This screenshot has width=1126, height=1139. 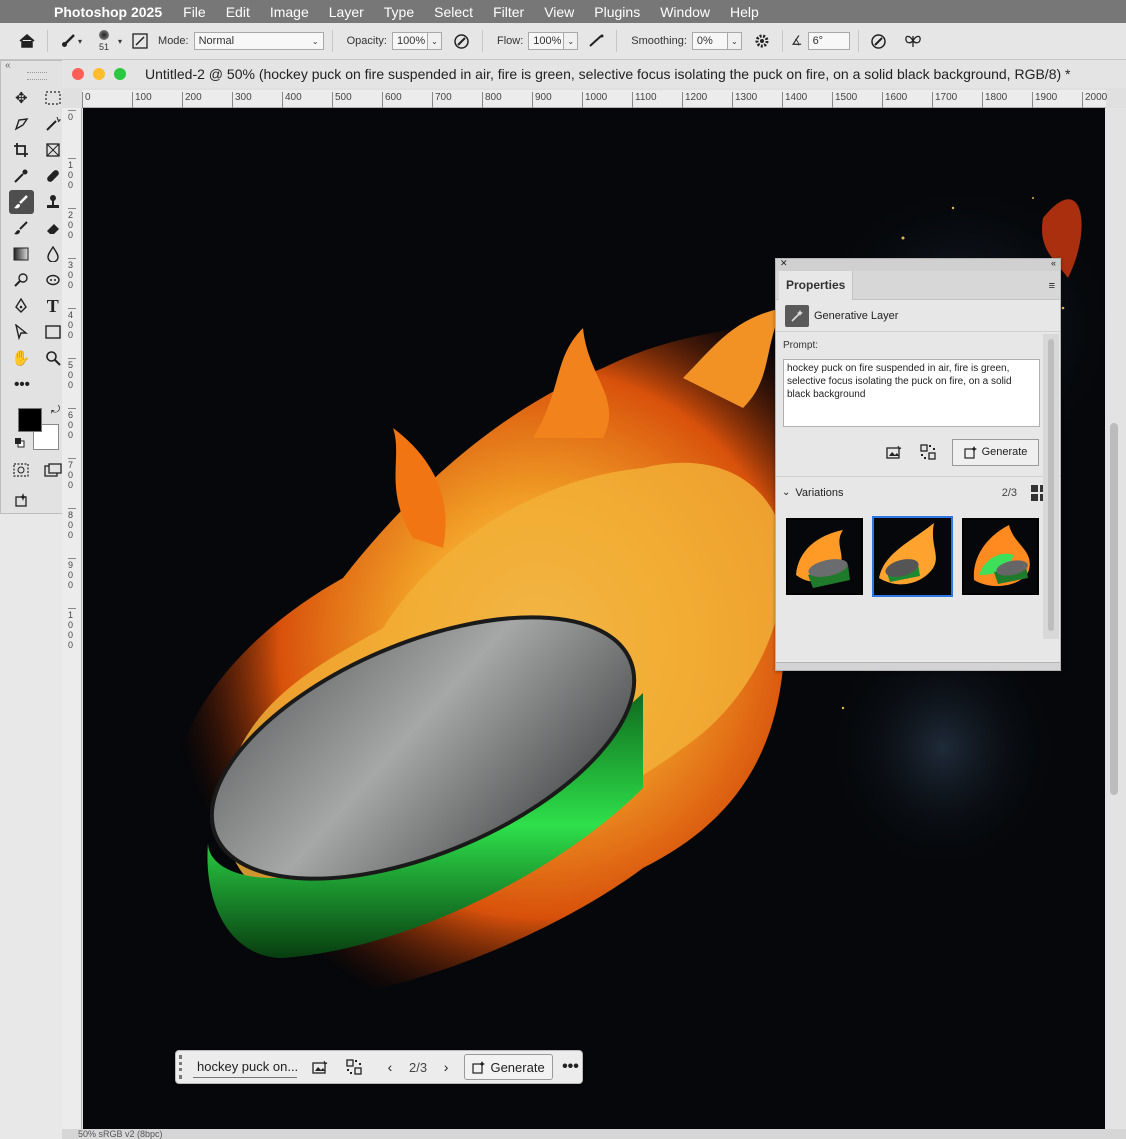 I want to click on variations-label: Variations, so click(x=819, y=493).